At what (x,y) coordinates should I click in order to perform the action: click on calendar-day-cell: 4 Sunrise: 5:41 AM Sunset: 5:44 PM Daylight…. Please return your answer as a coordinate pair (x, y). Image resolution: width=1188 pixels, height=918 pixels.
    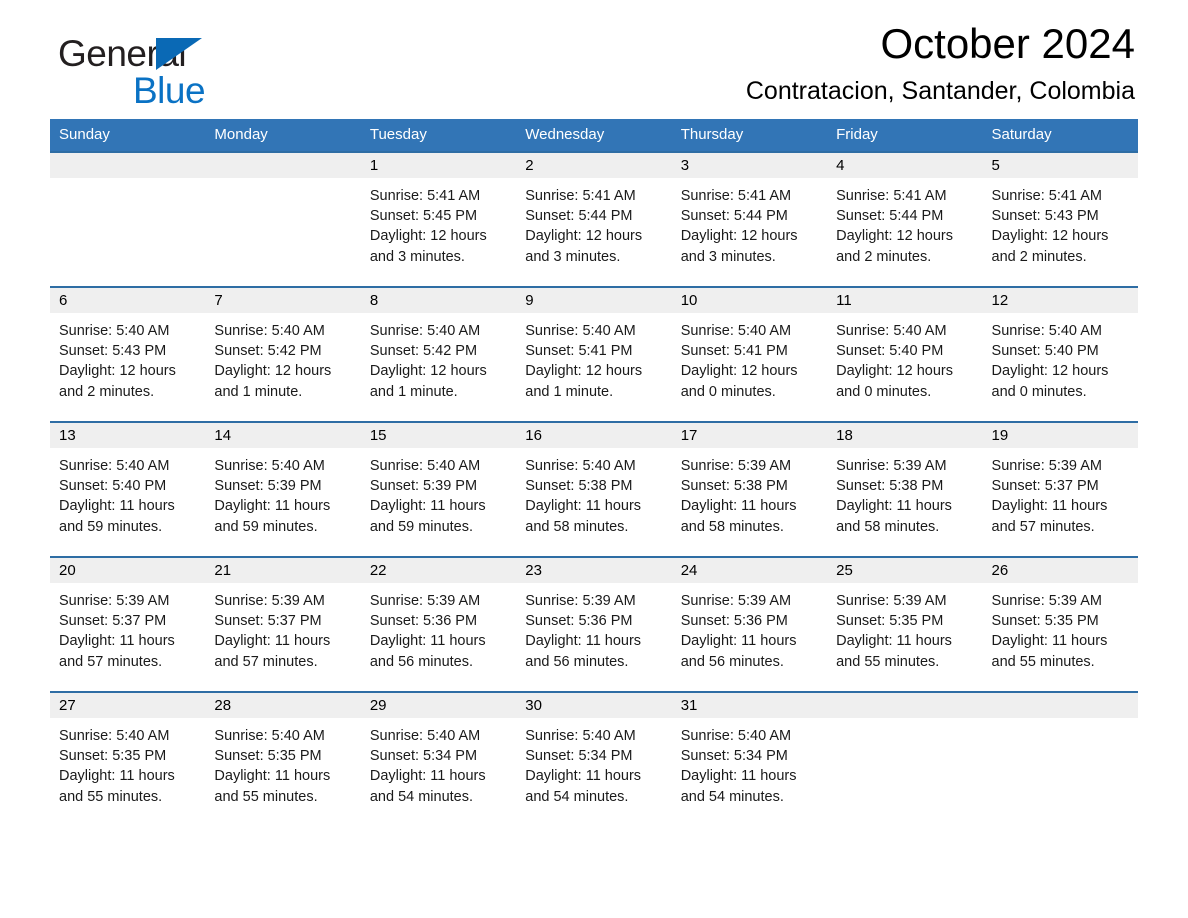
    Looking at the image, I should click on (905, 219).